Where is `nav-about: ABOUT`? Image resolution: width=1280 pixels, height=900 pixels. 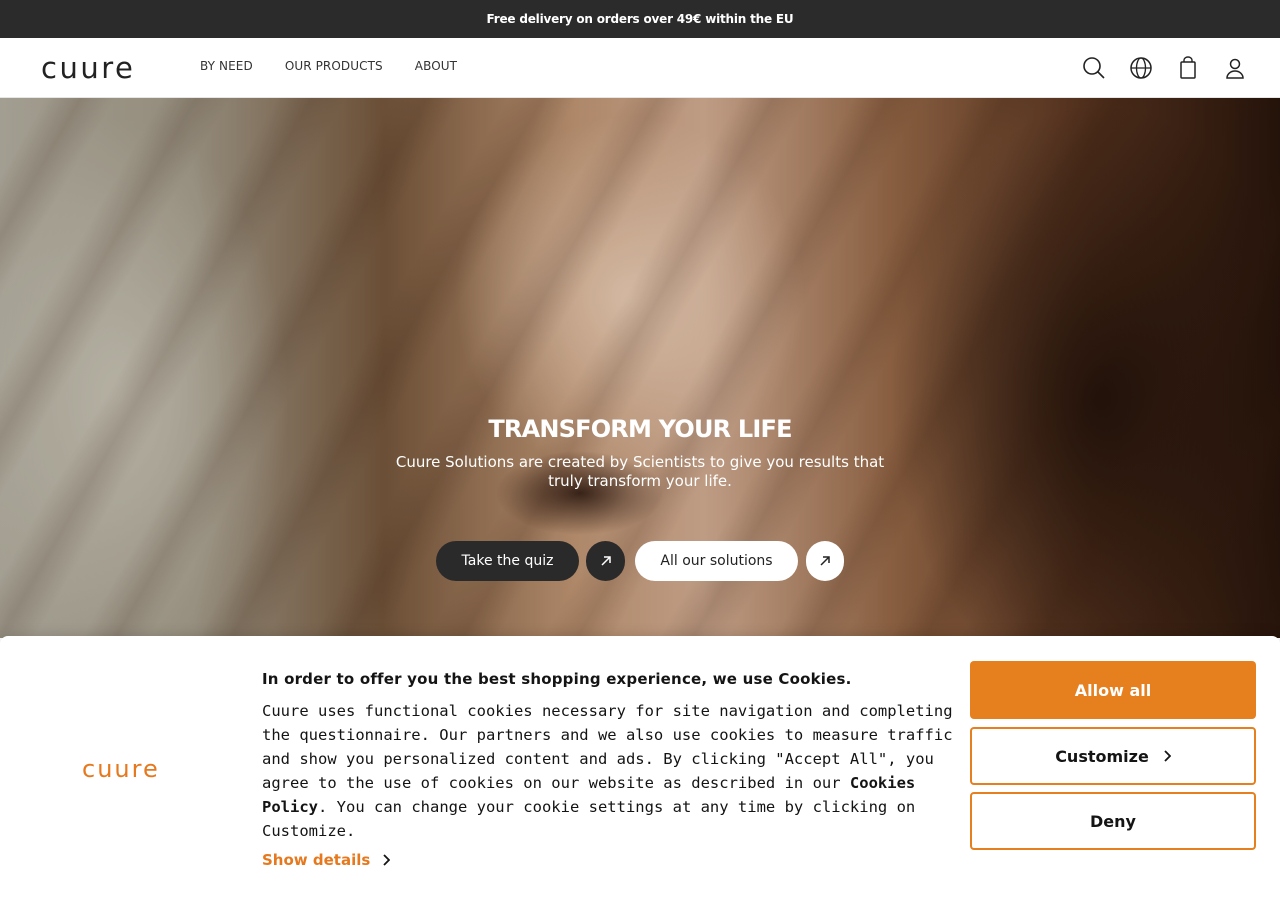 nav-about: ABOUT is located at coordinates (436, 66).